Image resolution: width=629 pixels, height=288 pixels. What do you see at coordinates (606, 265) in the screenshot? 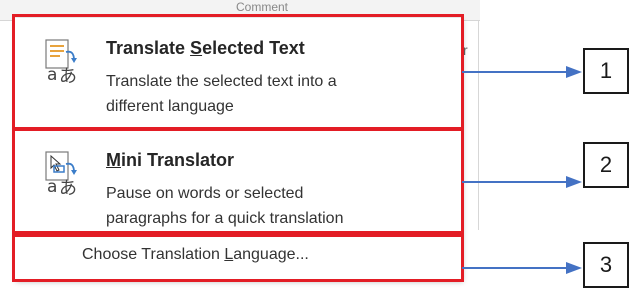
I see `callout-number-3: 3` at bounding box center [606, 265].